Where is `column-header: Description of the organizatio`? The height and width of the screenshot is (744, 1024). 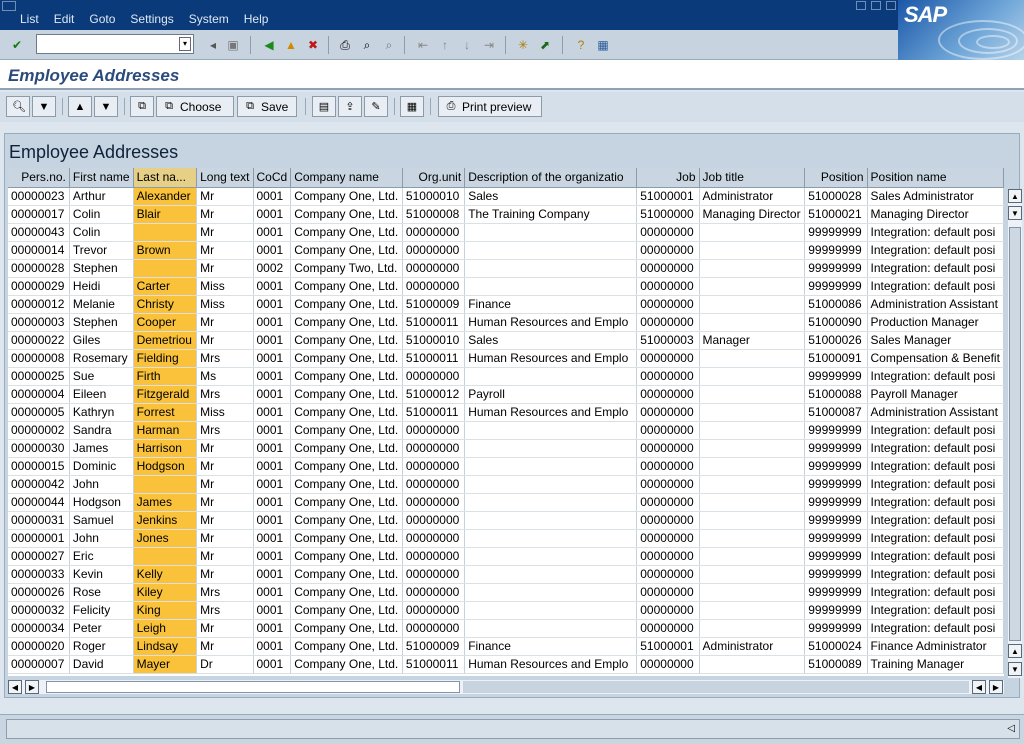 column-header: Description of the organizatio is located at coordinates (551, 178).